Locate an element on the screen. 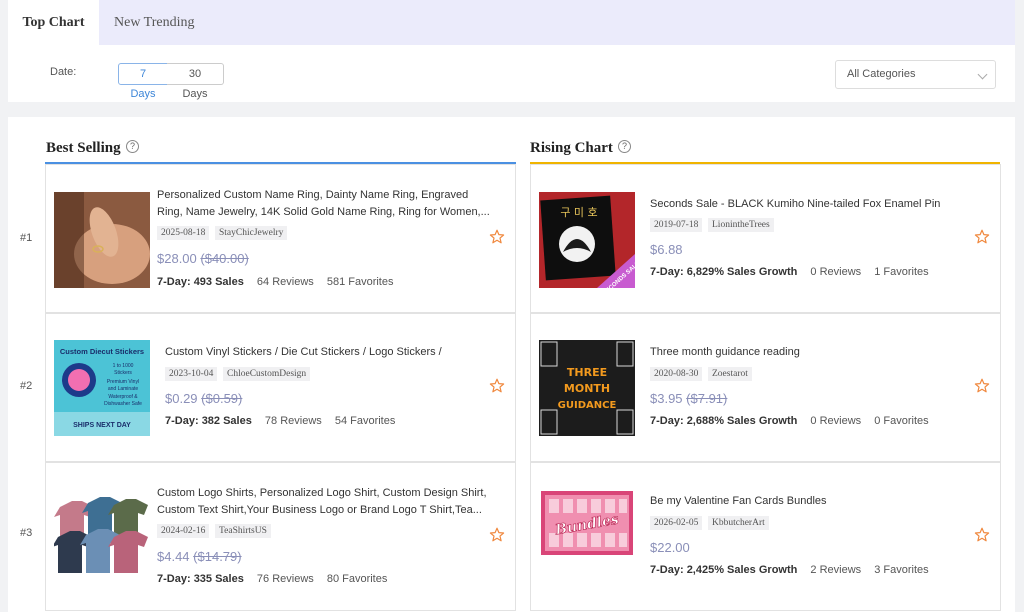 This screenshot has width=1024, height=612. current-price: $28.00 is located at coordinates (177, 258).